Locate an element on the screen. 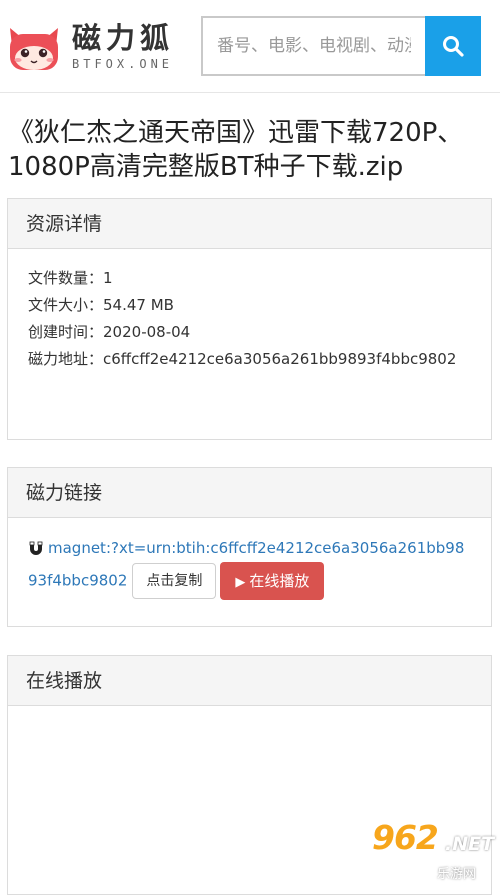 Image resolution: width=500 pixels, height=896 pixels. watermark-number: 962 is located at coordinates (405, 837).